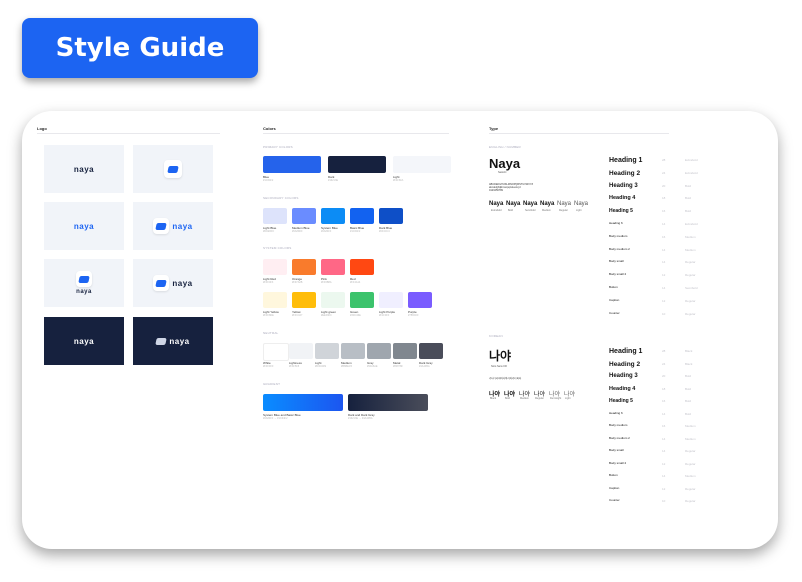 This screenshot has height=582, width=802. I want to click on gradient-swatch-hex: #16213E → #4A4D5A, so click(360, 418).